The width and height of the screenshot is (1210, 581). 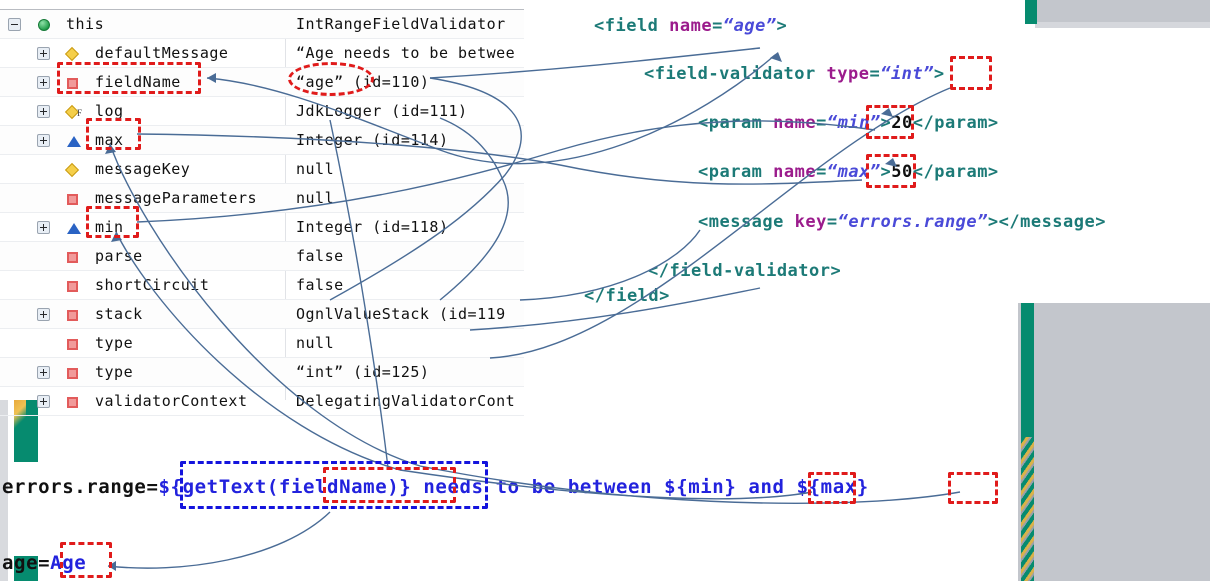 I want to click on variable-row: stack OgnlValueStack (id=119, so click(x=262, y=314).